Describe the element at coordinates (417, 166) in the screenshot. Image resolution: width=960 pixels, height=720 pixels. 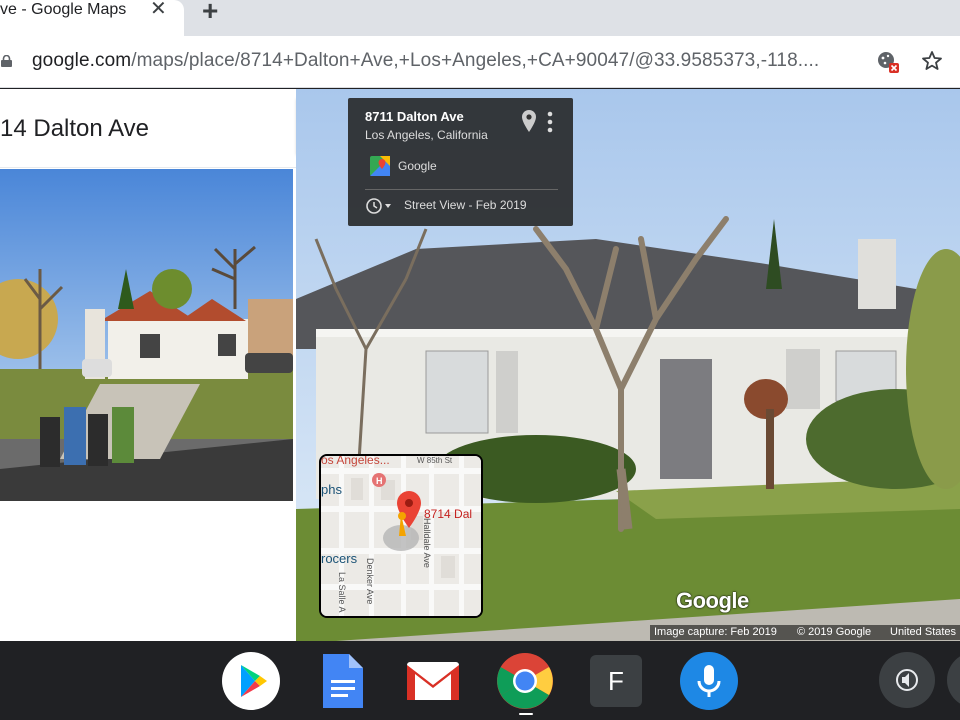
I see `provider-label: Google` at that location.